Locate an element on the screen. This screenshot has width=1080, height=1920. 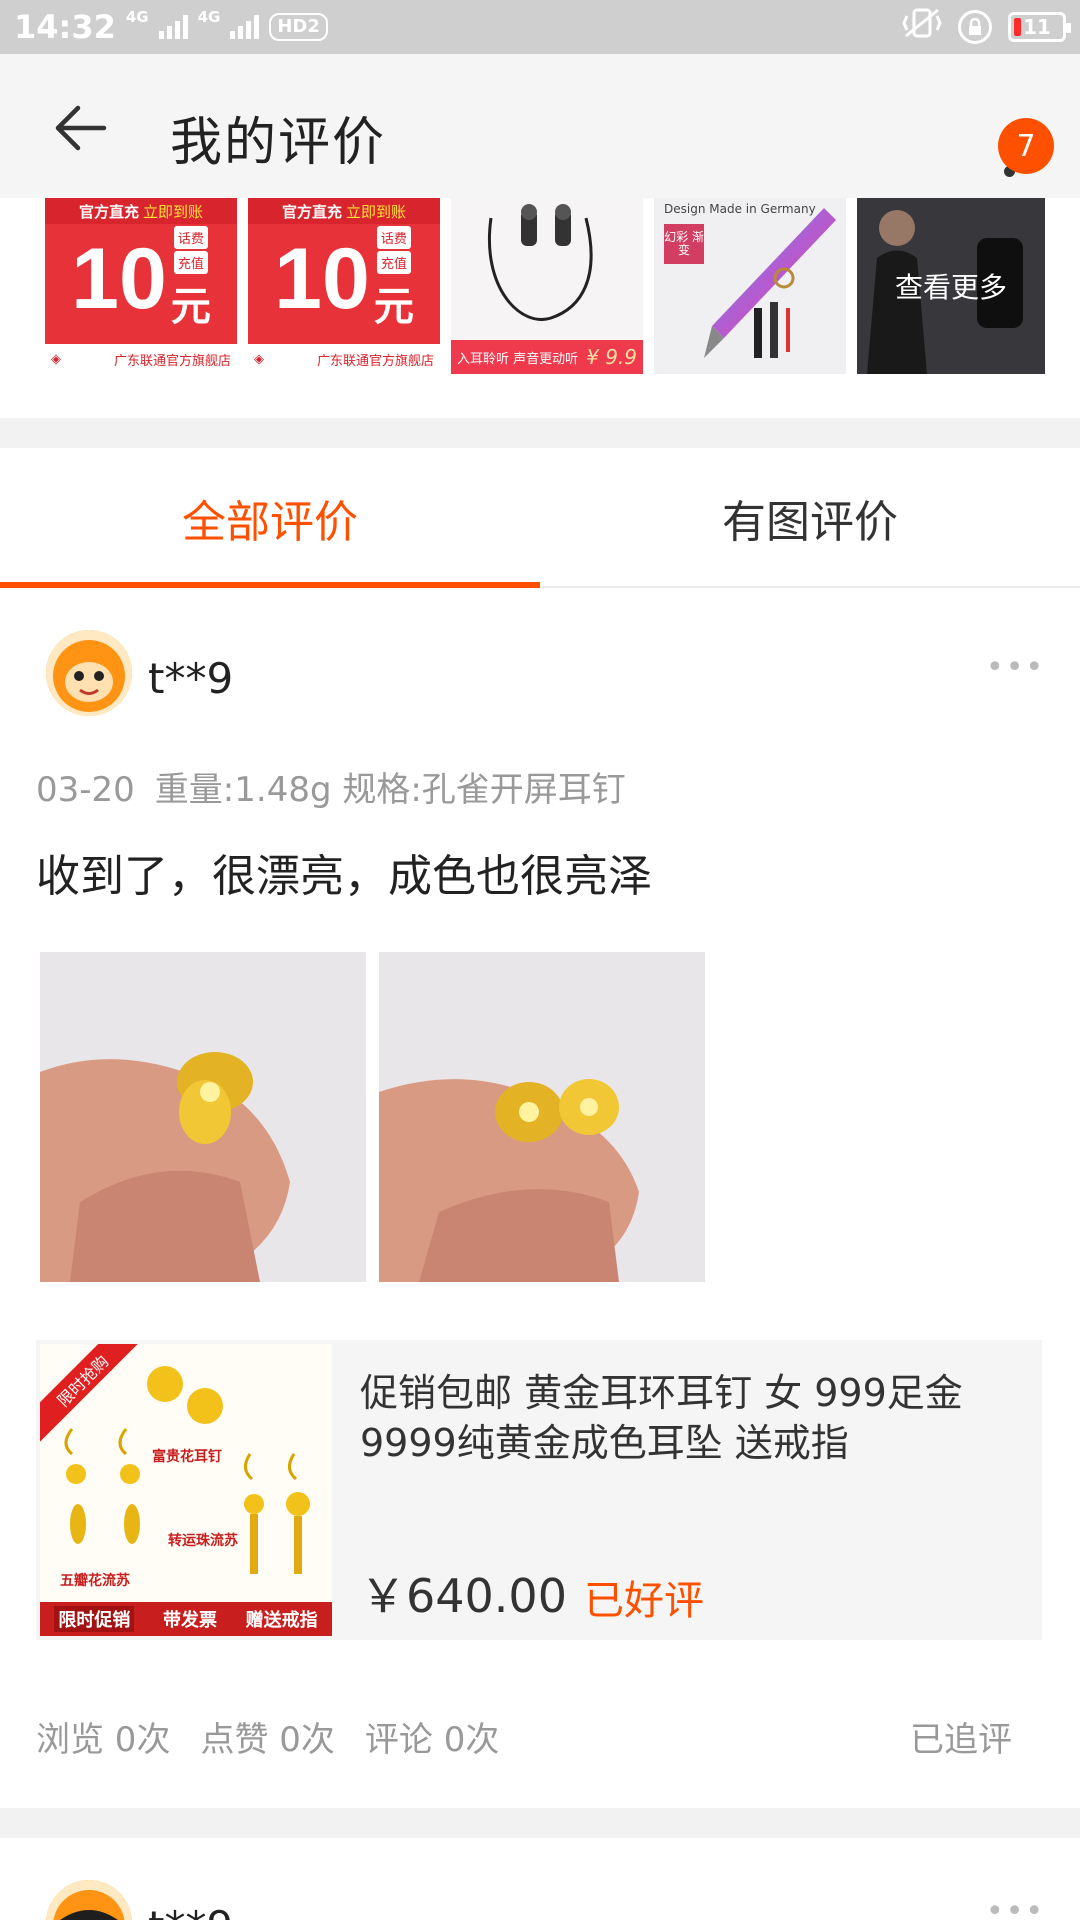
rotation-lock-icon is located at coordinates (975, 27).